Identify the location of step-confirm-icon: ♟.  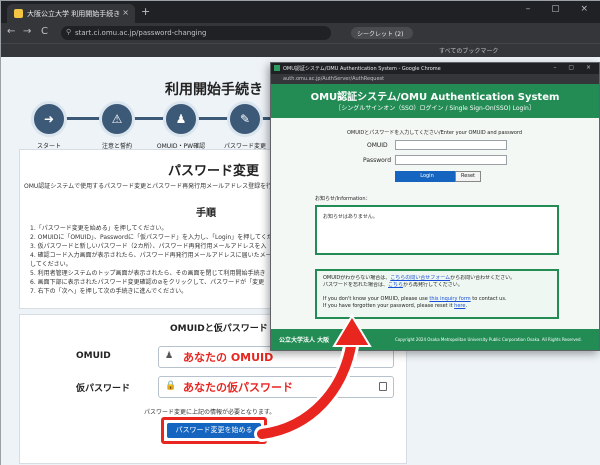
(181, 119).